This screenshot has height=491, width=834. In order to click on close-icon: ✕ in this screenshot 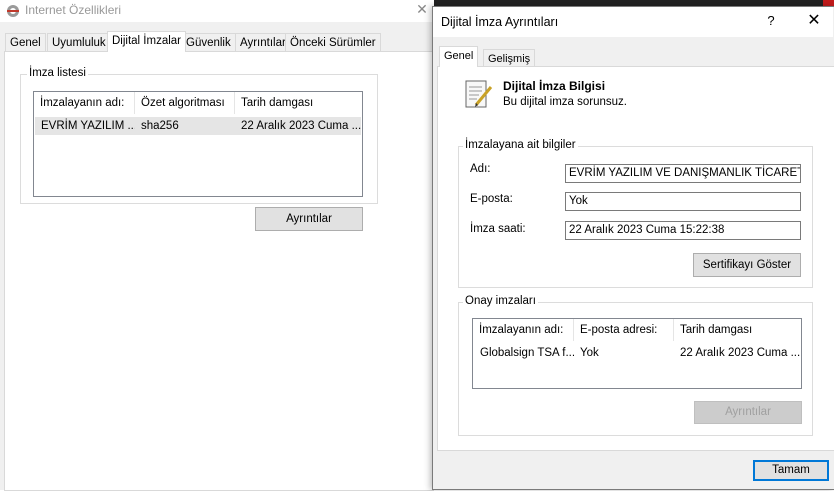, I will do `click(422, 10)`.